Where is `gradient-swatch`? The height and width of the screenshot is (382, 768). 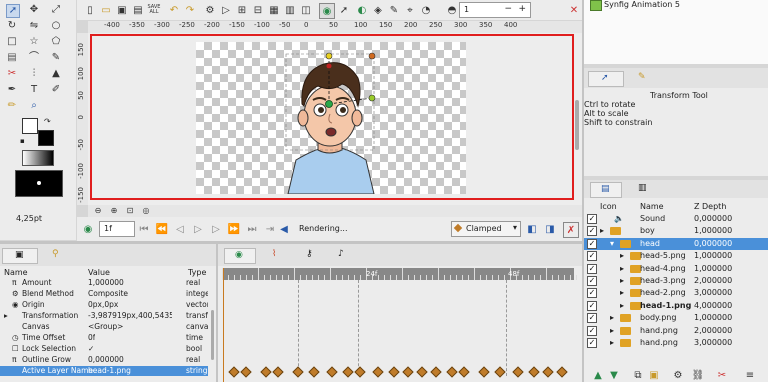
gradient-swatch is located at coordinates (38, 158).